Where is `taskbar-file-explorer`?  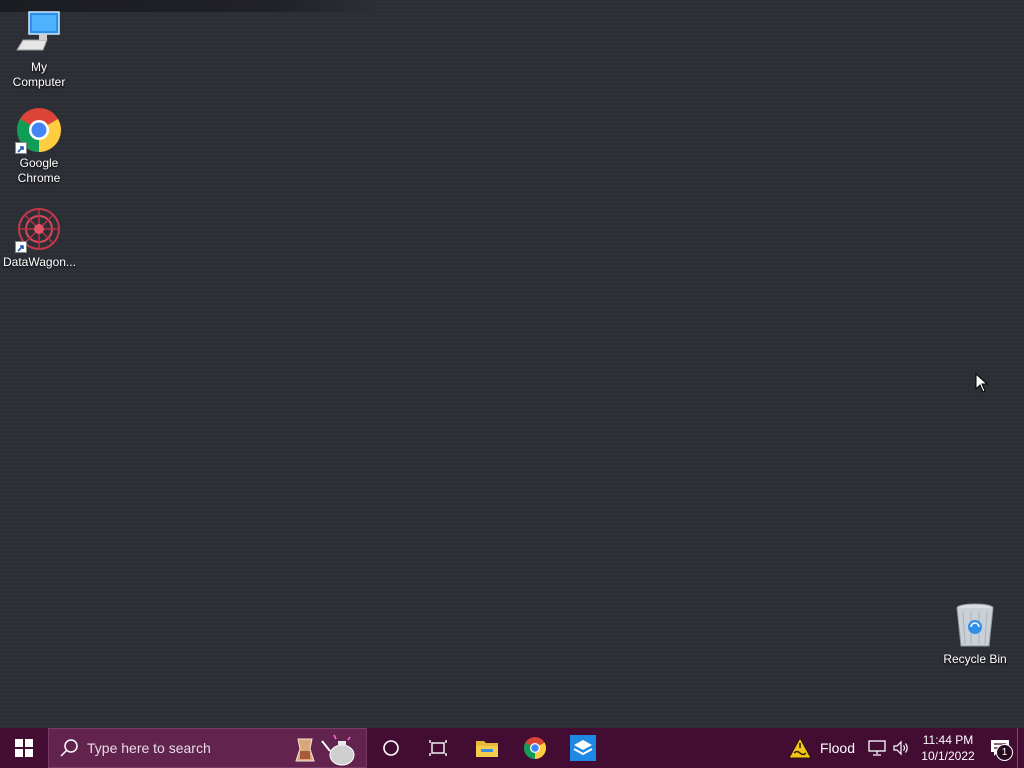 taskbar-file-explorer is located at coordinates (487, 748).